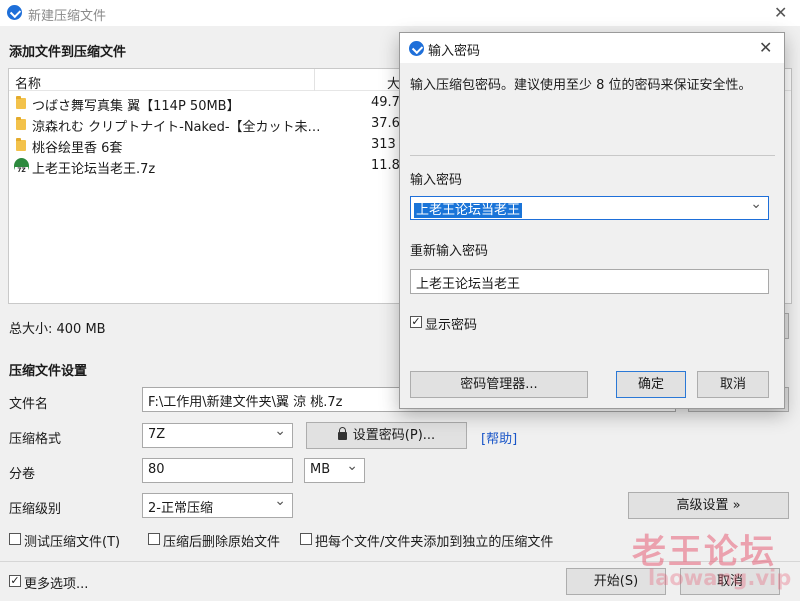 The height and width of the screenshot is (601, 800). What do you see at coordinates (35, 509) in the screenshot?
I see `level-label: 压缩级别` at bounding box center [35, 509].